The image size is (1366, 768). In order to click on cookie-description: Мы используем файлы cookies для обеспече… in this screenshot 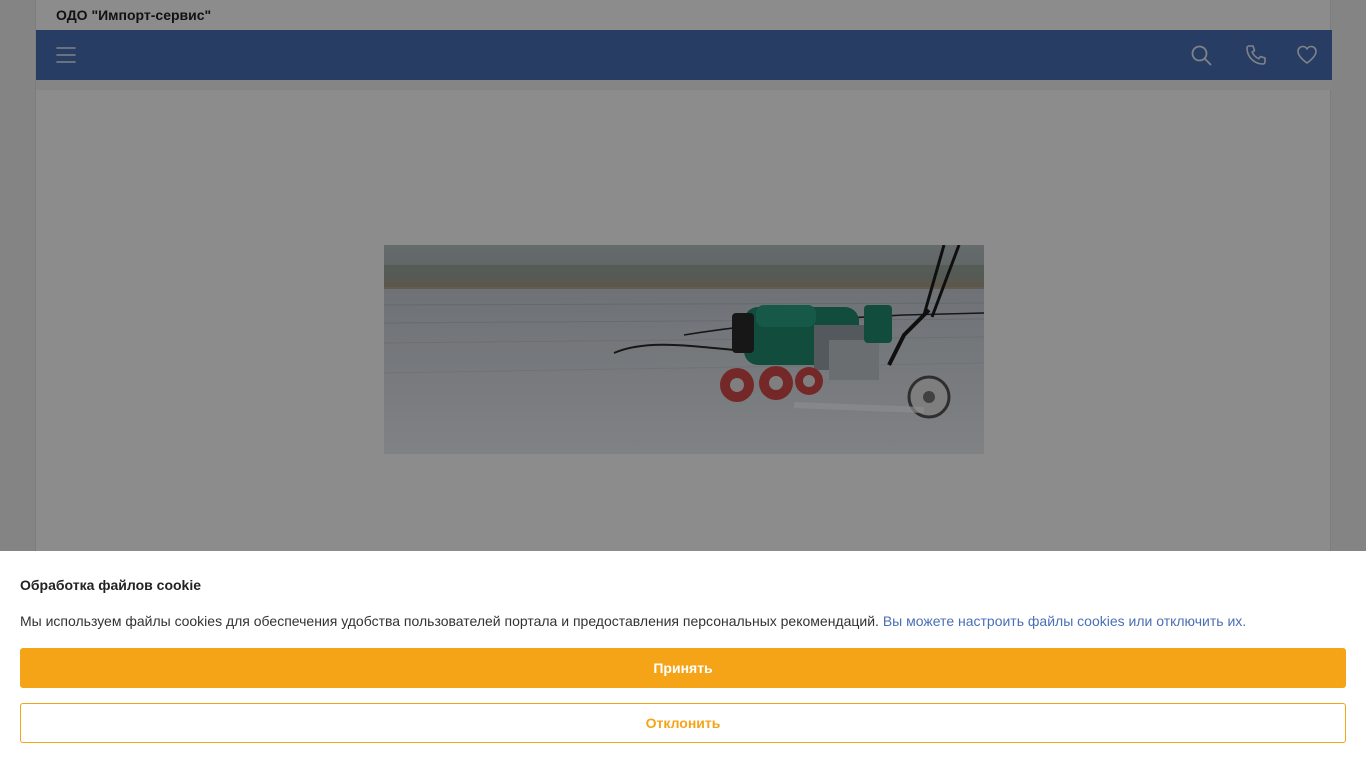, I will do `click(449, 621)`.